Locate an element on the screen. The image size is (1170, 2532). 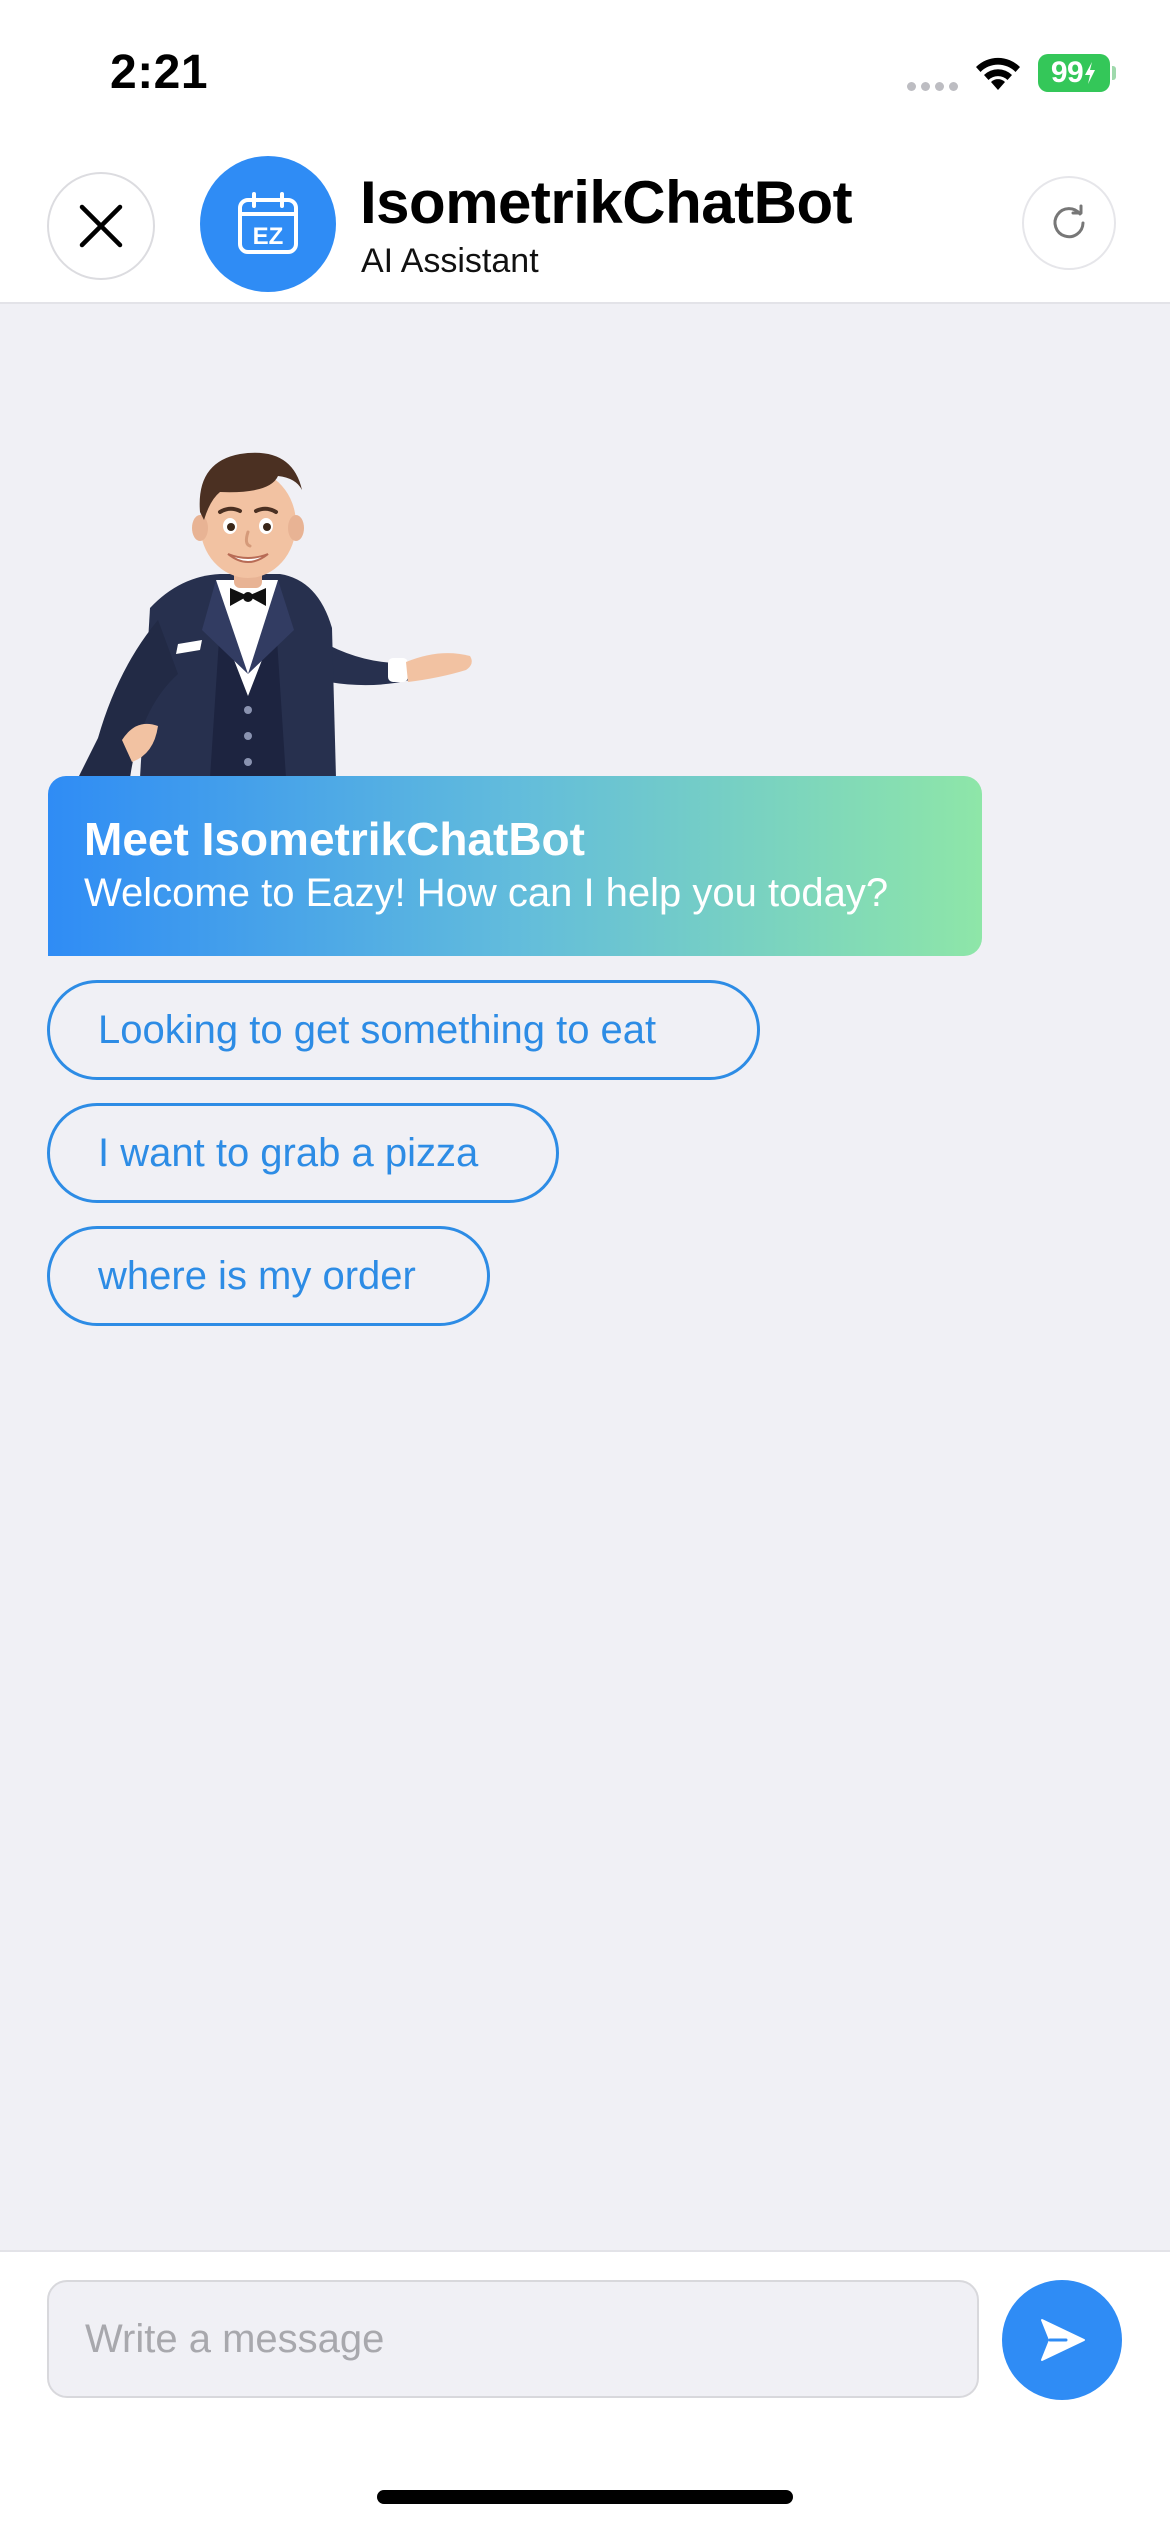
bot-subtitle: AI Assistant is located at coordinates (450, 261).